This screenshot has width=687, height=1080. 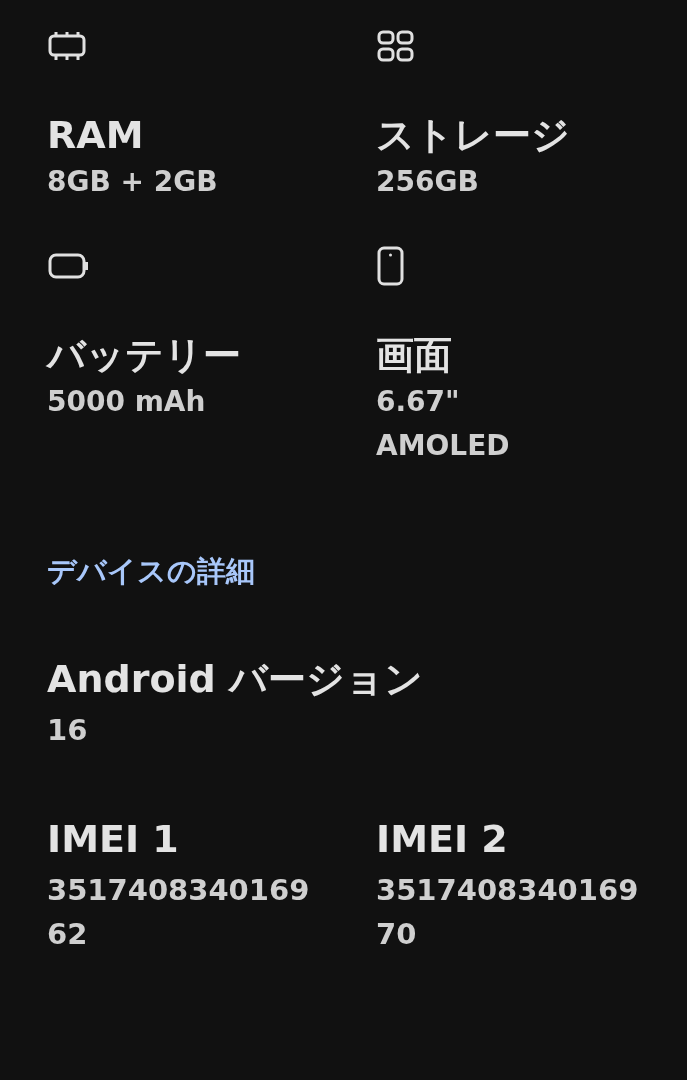 What do you see at coordinates (396, 46) in the screenshot?
I see `grid-icon` at bounding box center [396, 46].